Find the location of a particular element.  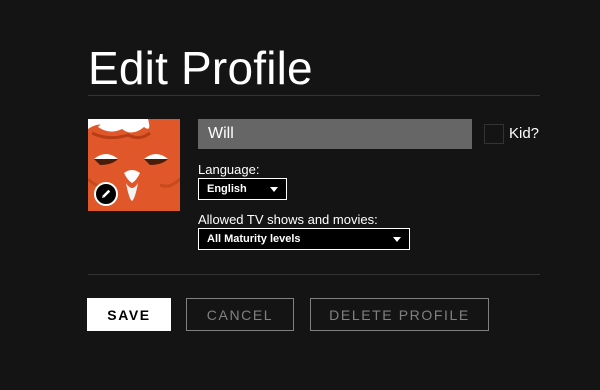

edit-avatar-button is located at coordinates (106, 194).